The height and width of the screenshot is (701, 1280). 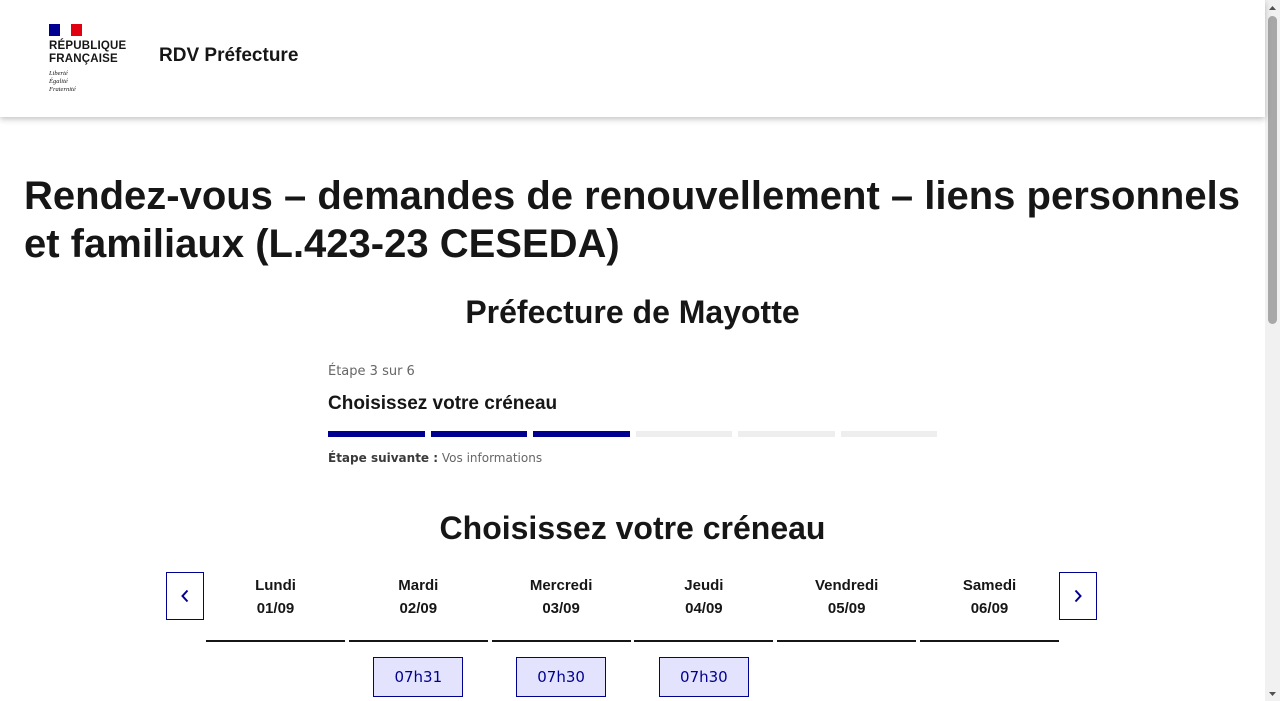 I want to click on day-name: Mardi, so click(x=418, y=585).